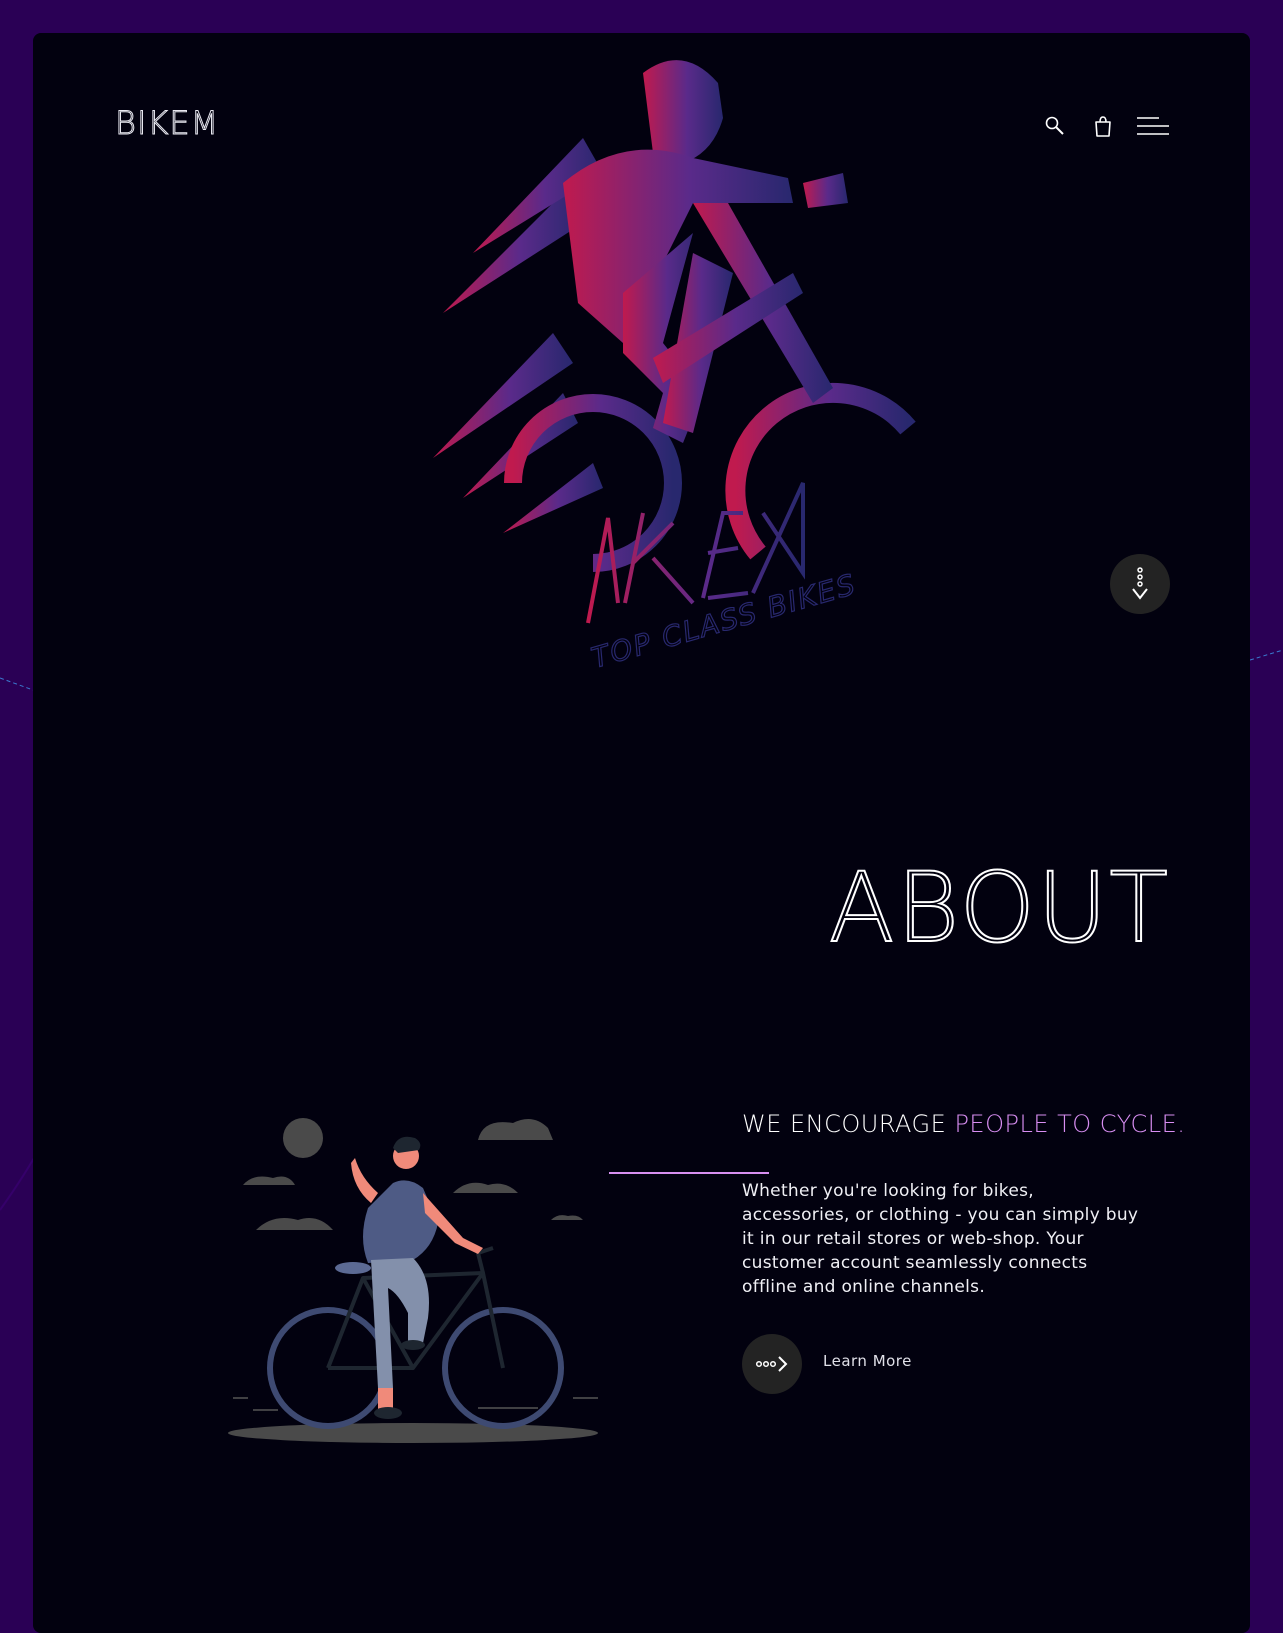 This screenshot has width=1283, height=1633. I want to click on scroll-down-button, so click(1140, 584).